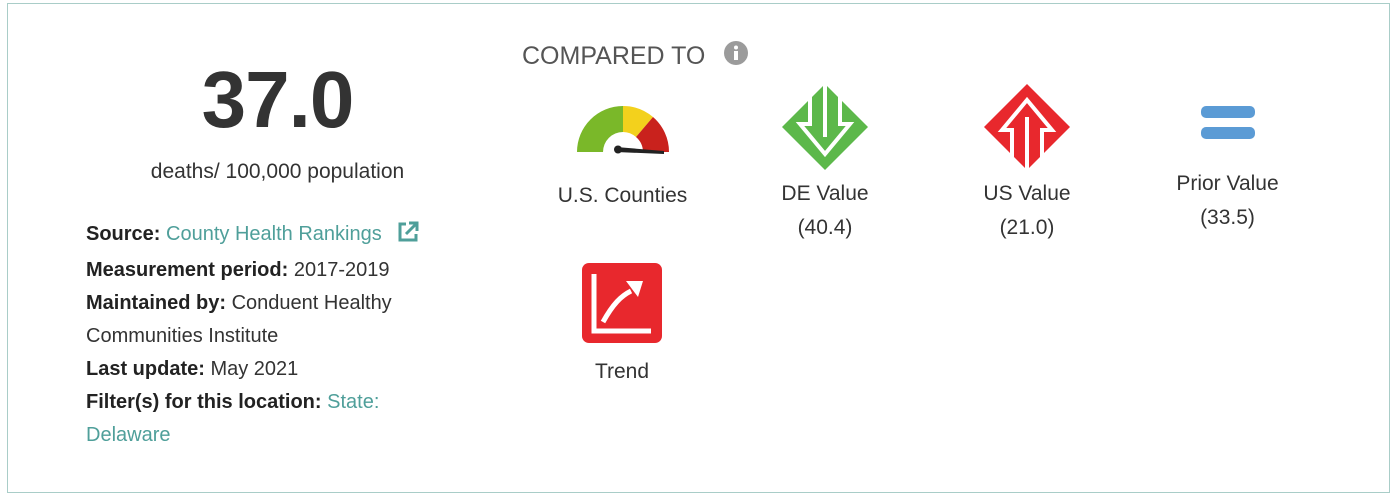  What do you see at coordinates (825, 227) in the screenshot?
I see `comparison-value: (40.4)` at bounding box center [825, 227].